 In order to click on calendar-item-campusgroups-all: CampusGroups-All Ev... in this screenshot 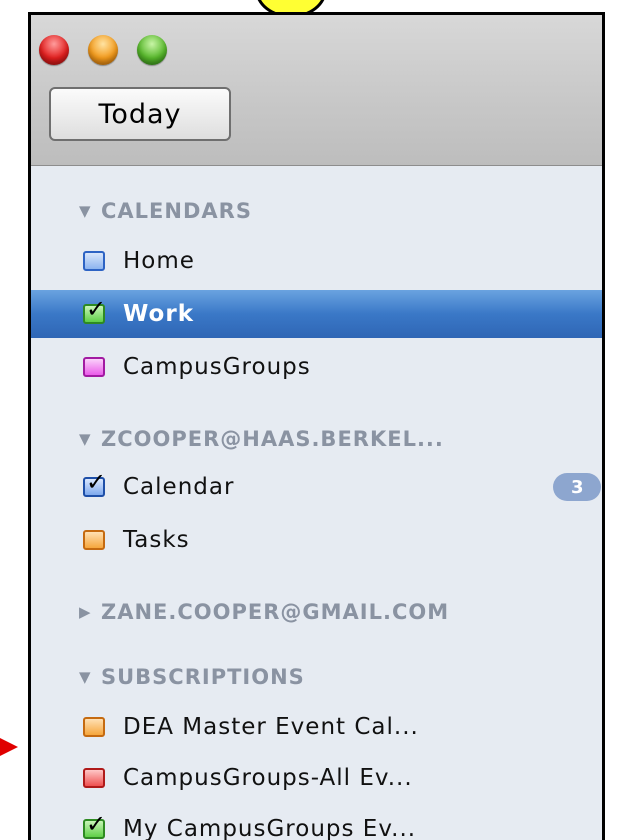, I will do `click(316, 778)`.